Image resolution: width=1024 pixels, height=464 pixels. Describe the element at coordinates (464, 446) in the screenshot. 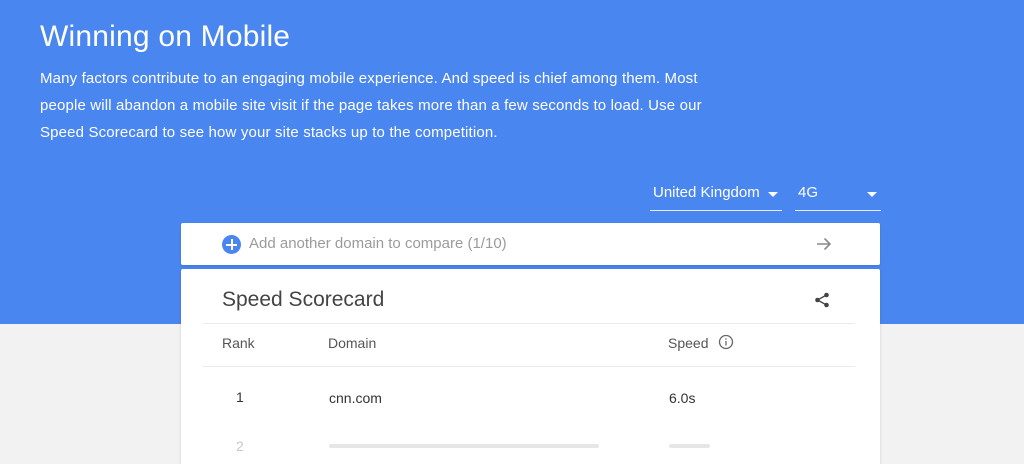

I see `domain-placeholder-bar` at that location.